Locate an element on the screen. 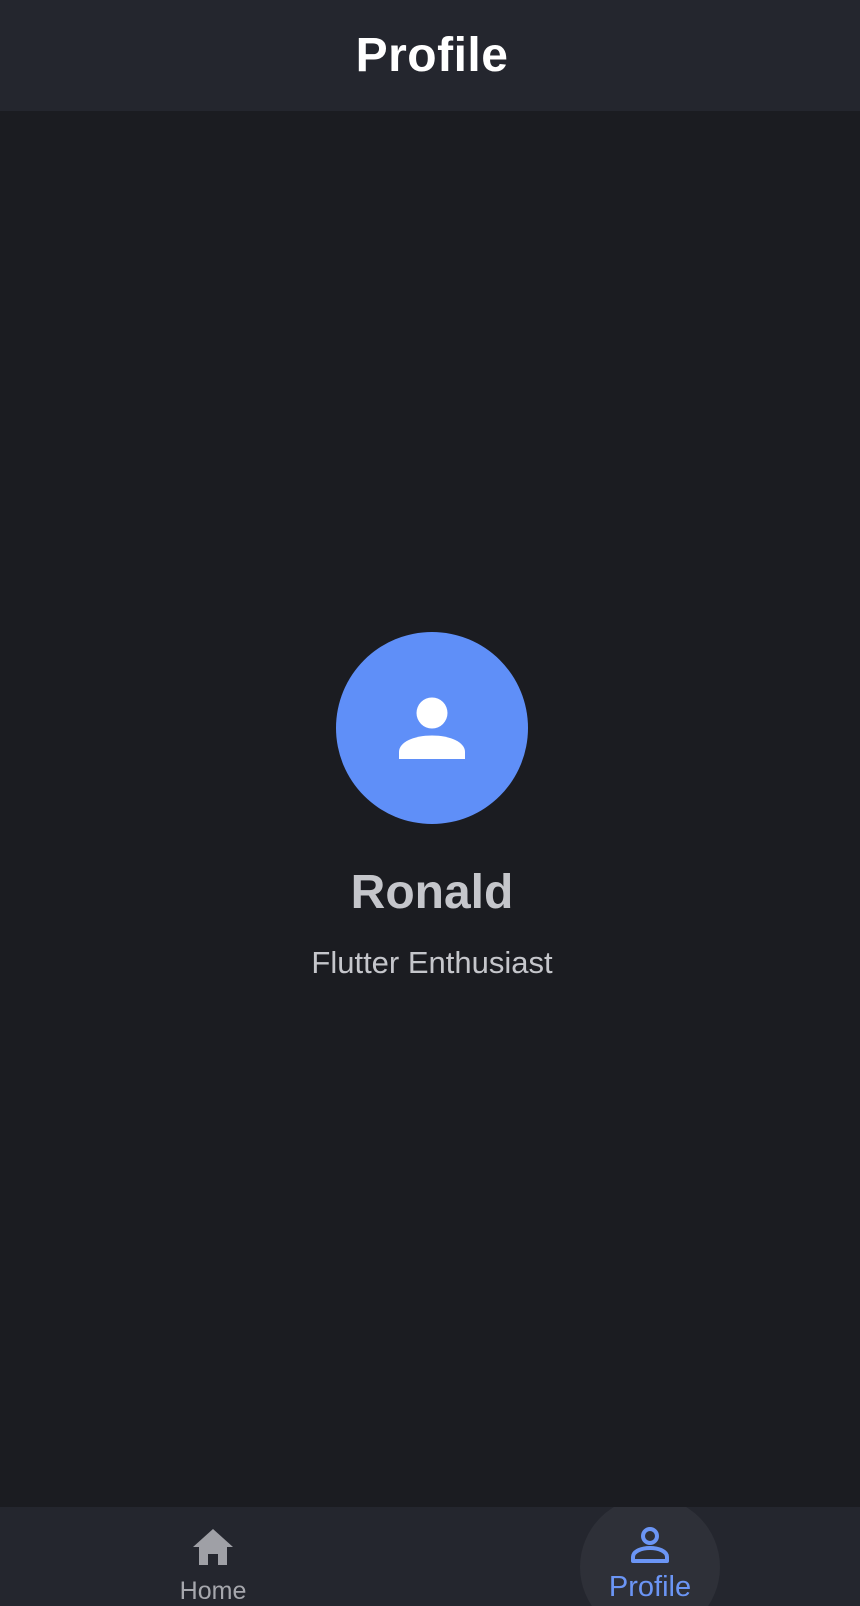 The width and height of the screenshot is (860, 1606). app-bar: Profile is located at coordinates (430, 55).